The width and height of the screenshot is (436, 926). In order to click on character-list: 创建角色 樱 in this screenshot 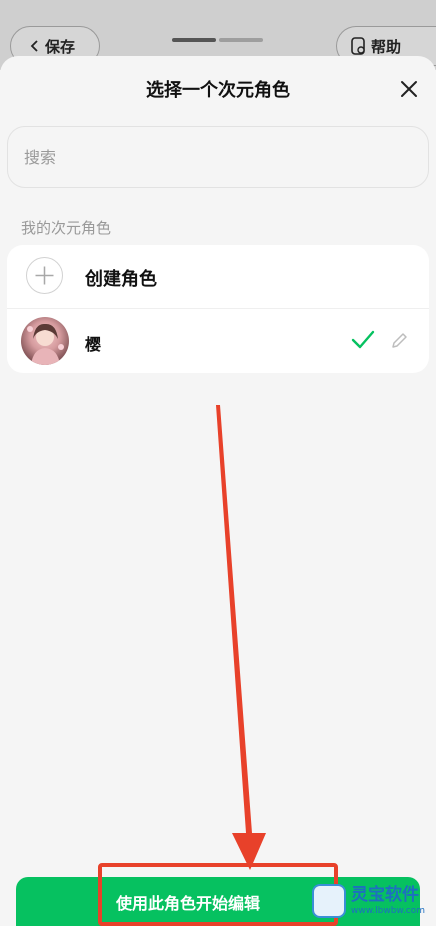, I will do `click(218, 309)`.